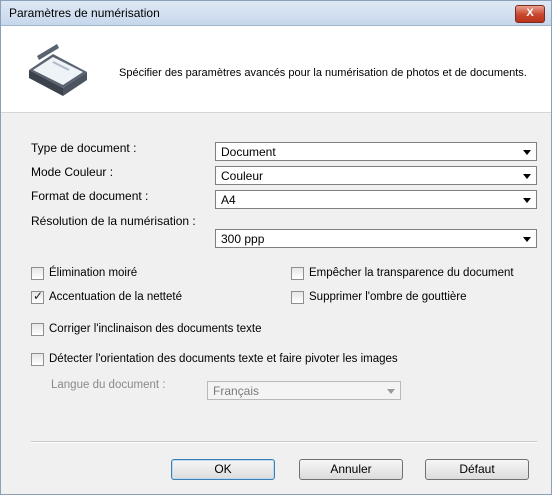 This screenshot has width=552, height=495. I want to click on detect-orientation-checkbox, so click(37, 359).